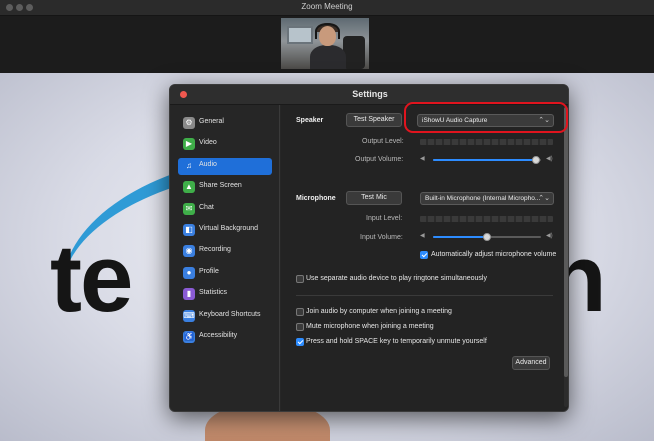  What do you see at coordinates (208, 164) in the screenshot?
I see `sidebar-item-label: Audio` at bounding box center [208, 164].